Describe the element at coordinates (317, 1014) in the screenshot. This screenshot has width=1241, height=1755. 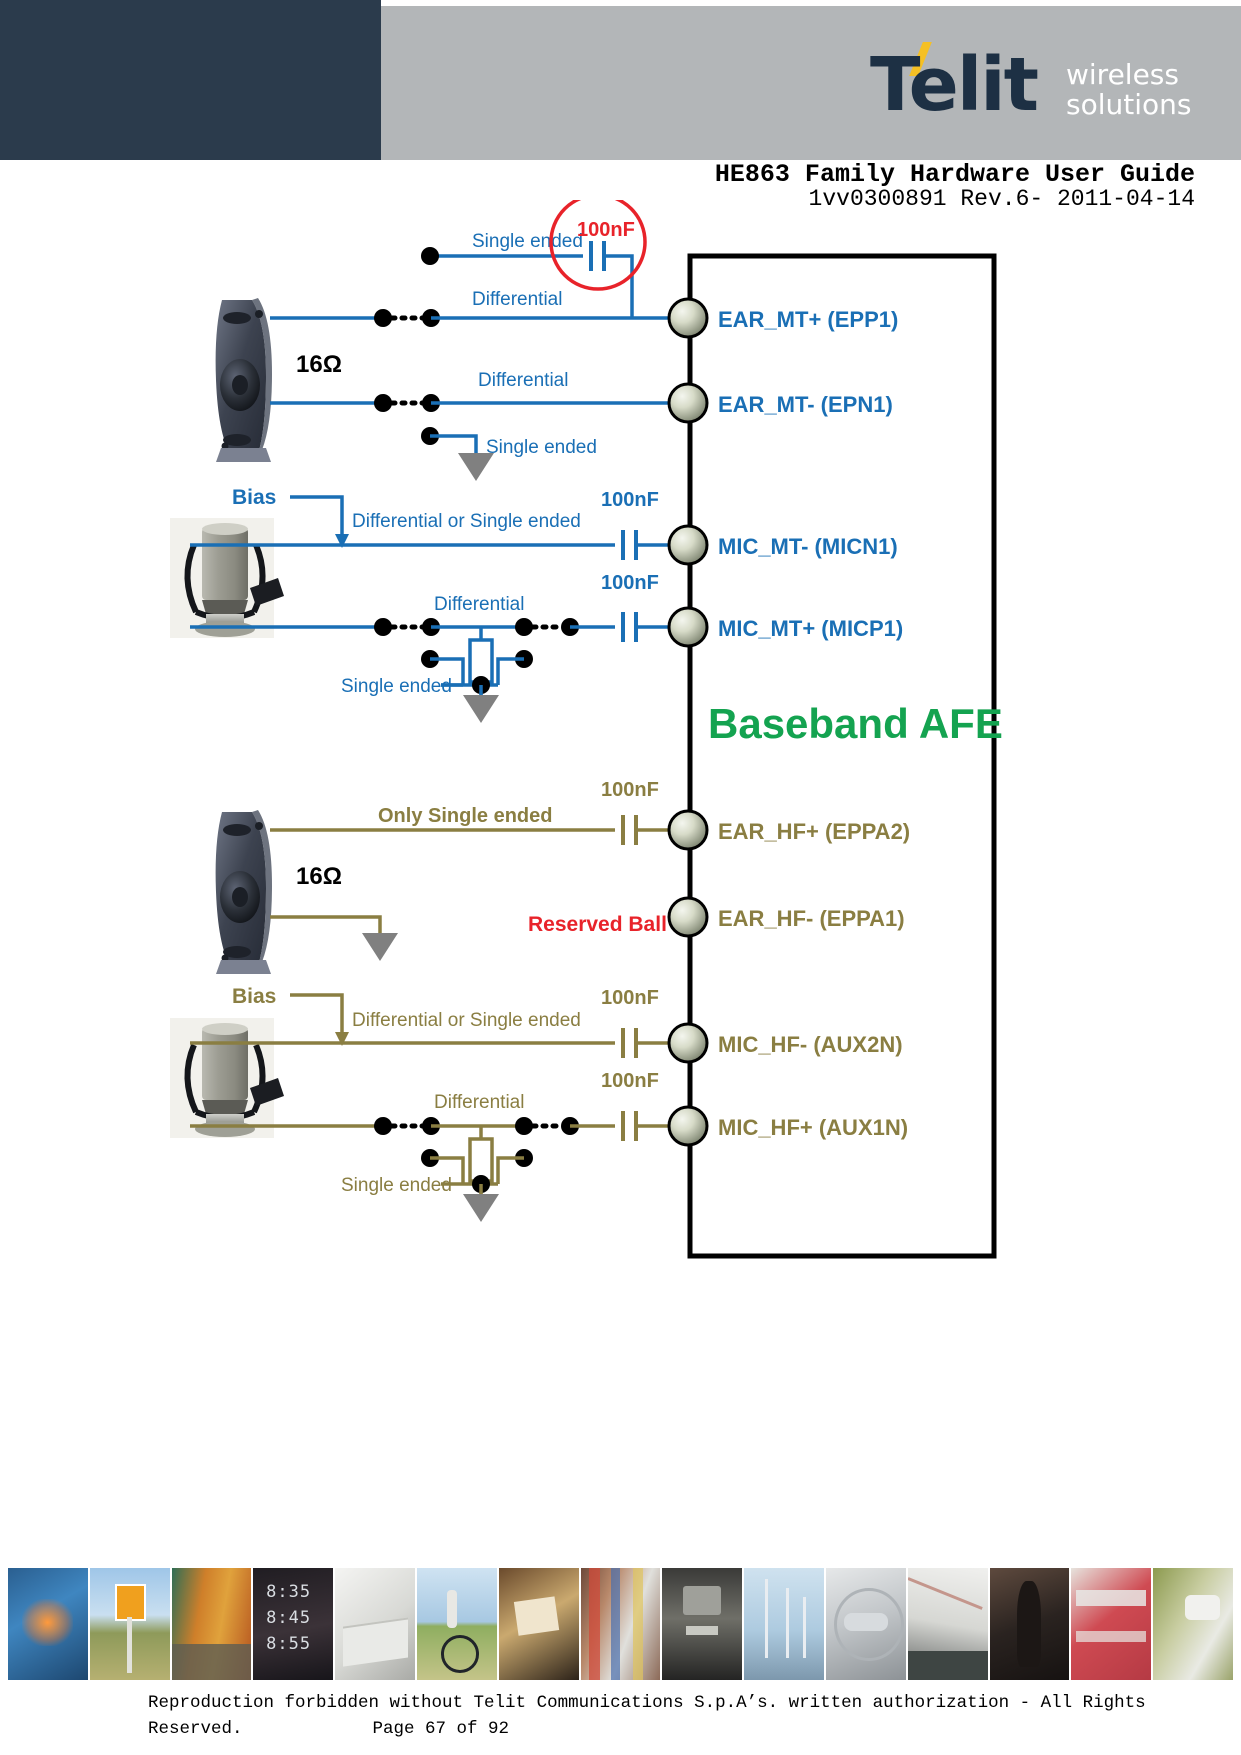
I see `wire-bias-hf` at that location.